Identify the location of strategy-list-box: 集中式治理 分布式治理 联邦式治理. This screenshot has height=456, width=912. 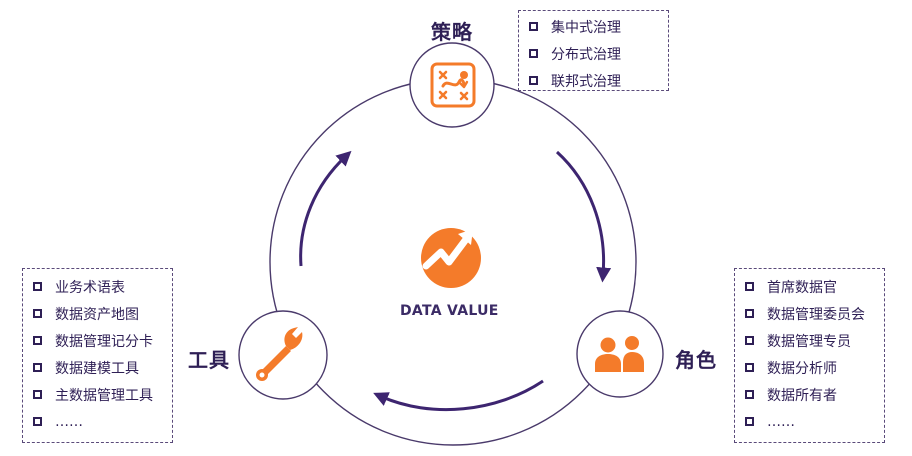
(593, 50).